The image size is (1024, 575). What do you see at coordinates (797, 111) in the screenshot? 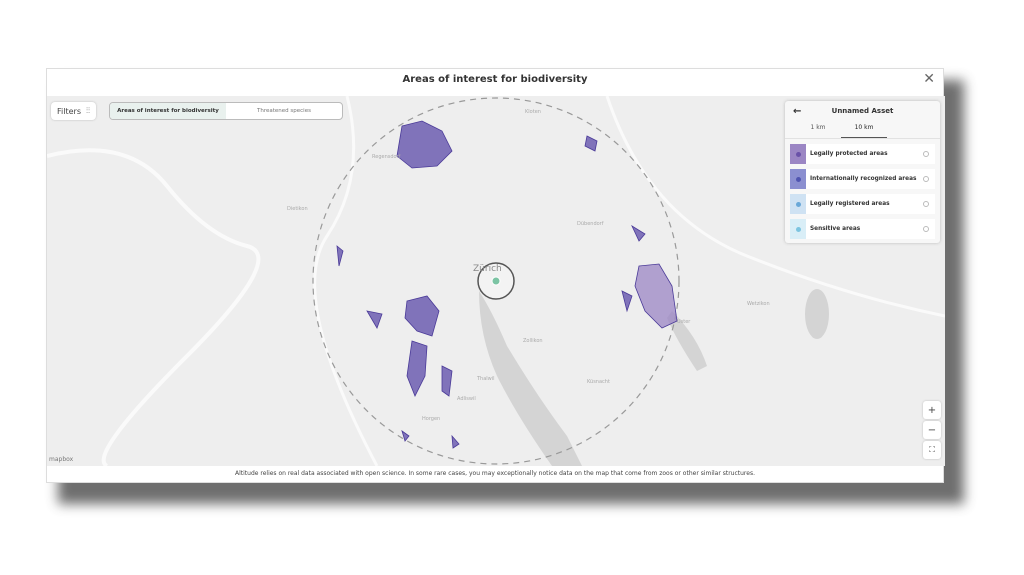
I see `back-arrow-icon: ←` at bounding box center [797, 111].